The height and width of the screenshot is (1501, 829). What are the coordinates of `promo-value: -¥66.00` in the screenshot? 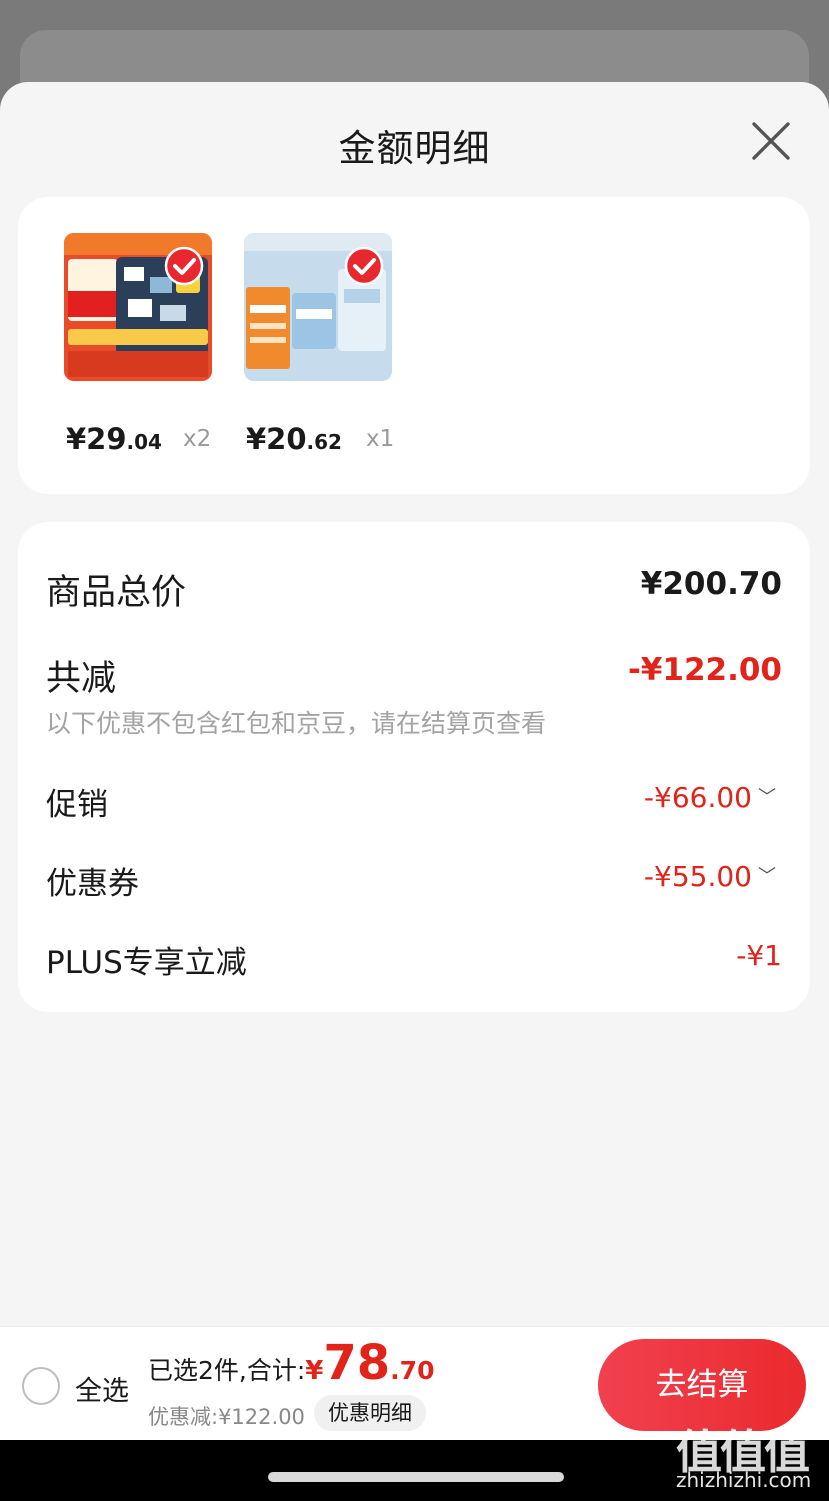 It's located at (697, 797).